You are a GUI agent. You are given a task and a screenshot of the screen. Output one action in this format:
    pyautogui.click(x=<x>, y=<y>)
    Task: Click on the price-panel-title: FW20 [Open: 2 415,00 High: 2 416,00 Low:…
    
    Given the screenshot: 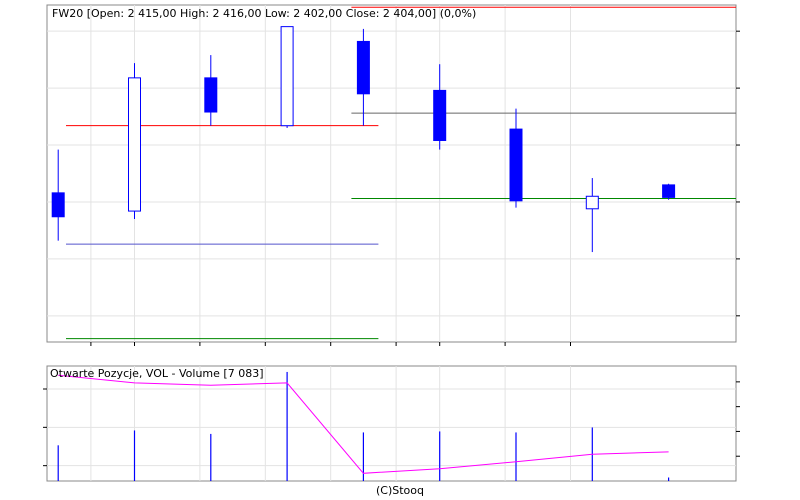 What is the action you would take?
    pyautogui.click(x=264, y=13)
    